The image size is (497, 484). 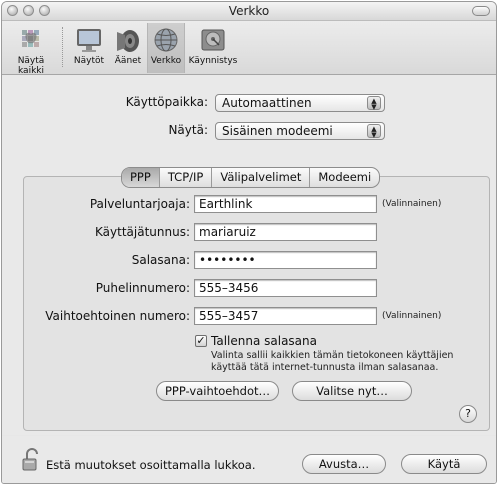 I want to click on show-popup: Sisäinen modeemi ▲ ▼, so click(x=300, y=131).